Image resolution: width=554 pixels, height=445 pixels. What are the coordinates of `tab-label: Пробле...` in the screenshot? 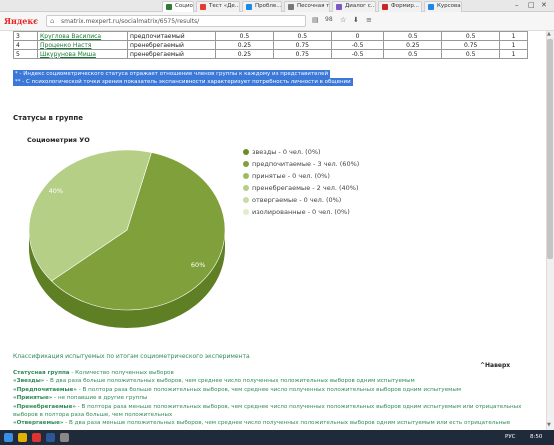 It's located at (268, 6).